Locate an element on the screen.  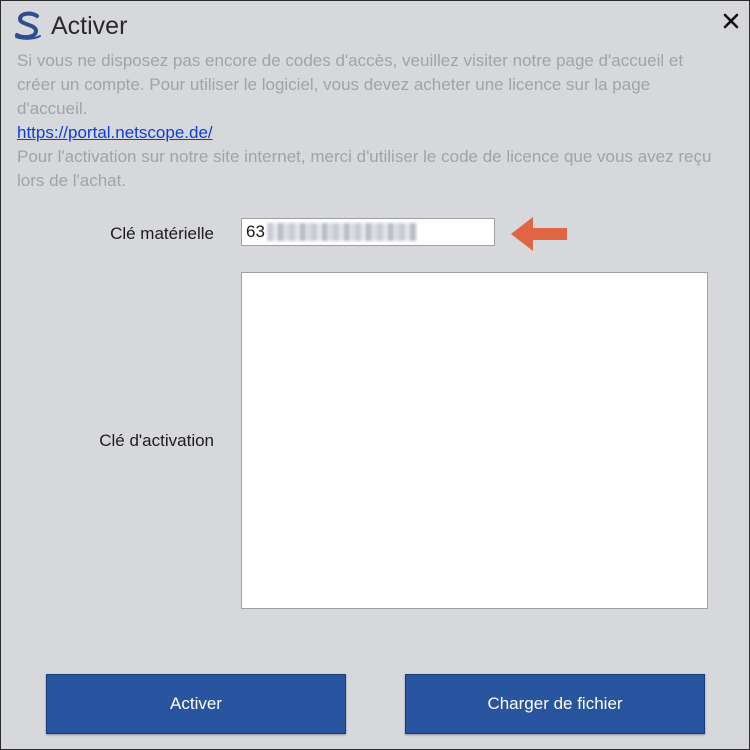
activation-key-label: Clé d'activation is located at coordinates (156, 440).